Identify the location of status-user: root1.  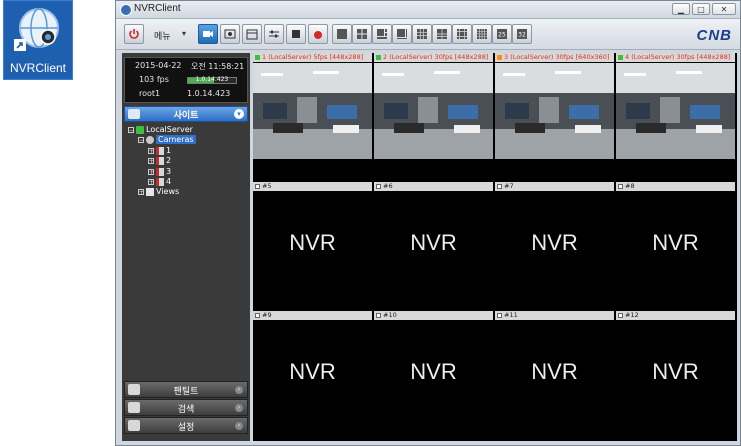
(150, 93).